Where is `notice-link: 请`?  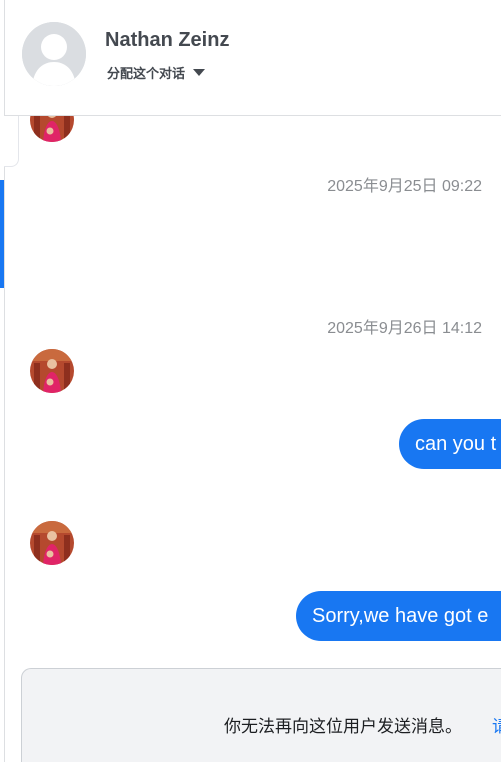
notice-link: 请 is located at coordinates (496, 724).